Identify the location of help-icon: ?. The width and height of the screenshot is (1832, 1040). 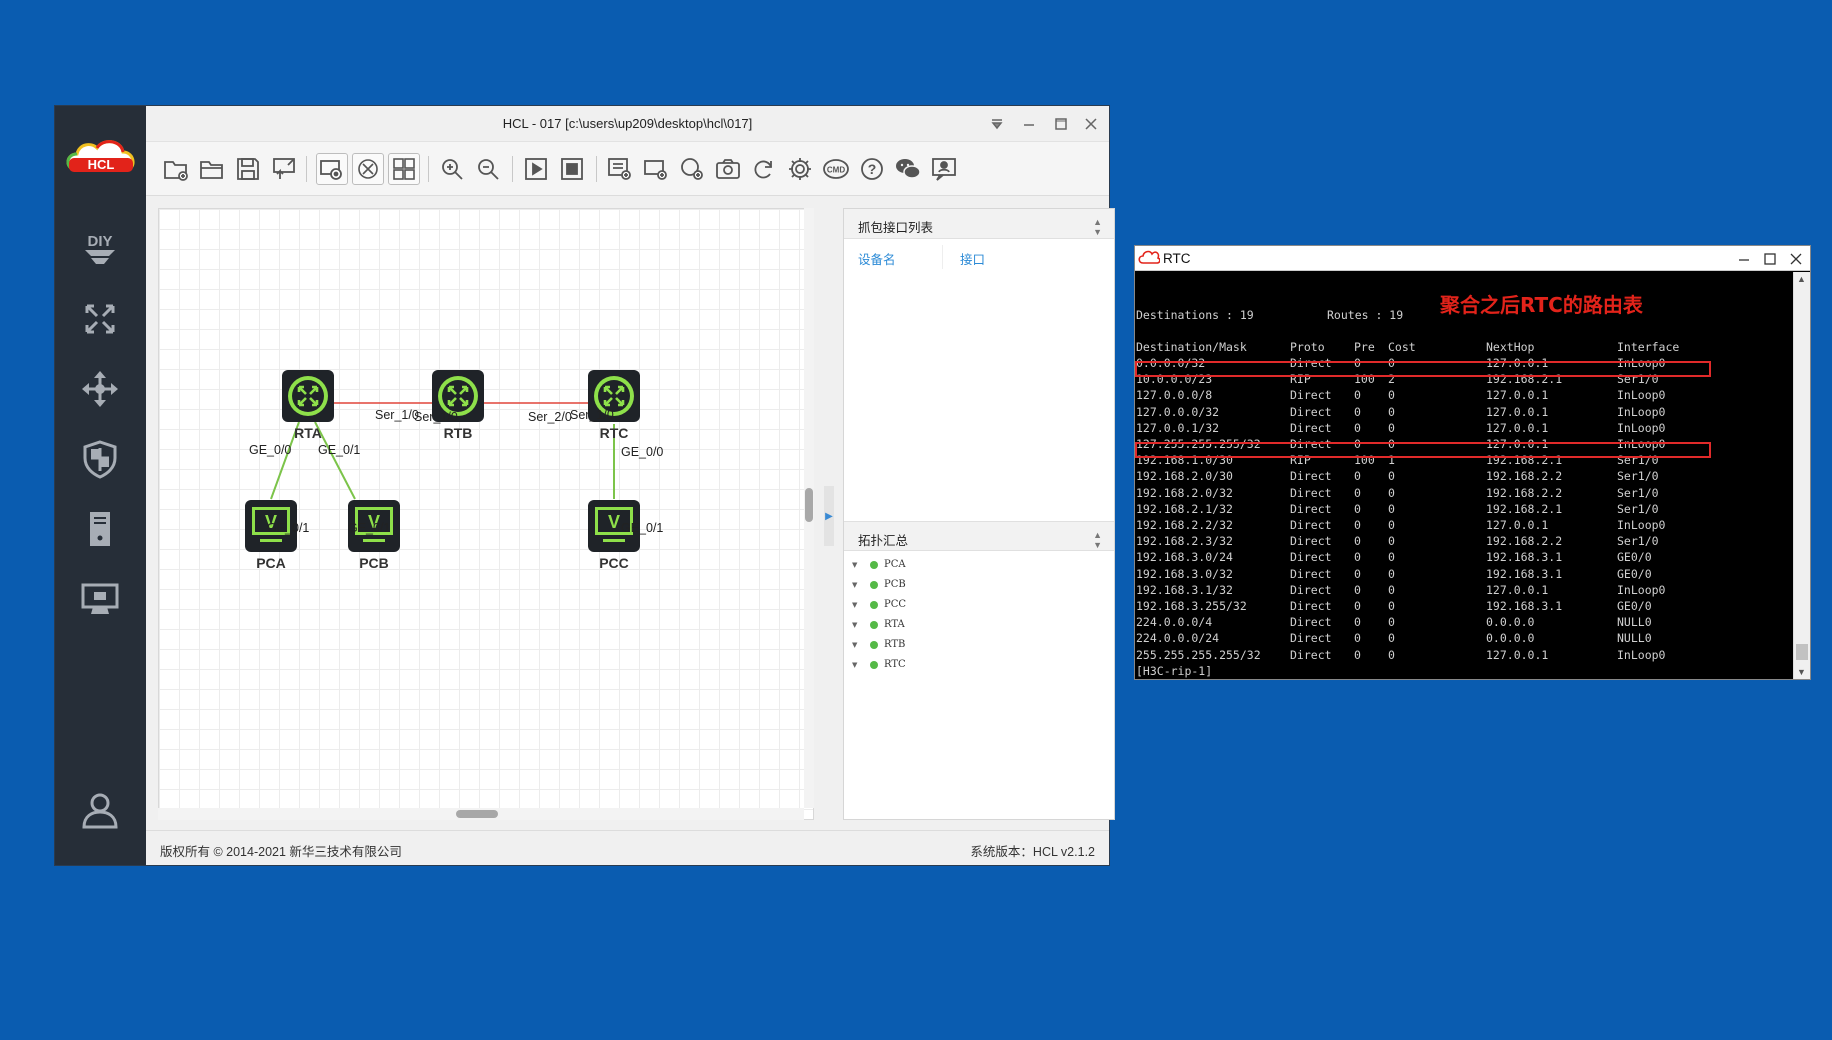
(872, 169).